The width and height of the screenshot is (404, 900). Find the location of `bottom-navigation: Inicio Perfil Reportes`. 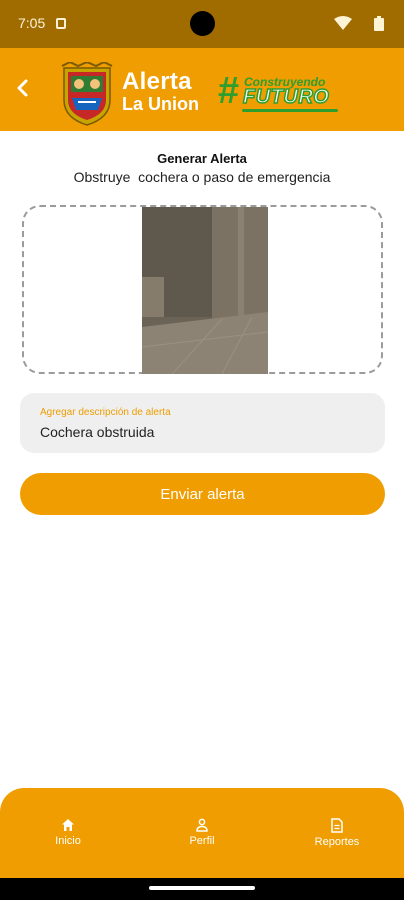

bottom-navigation: Inicio Perfil Reportes is located at coordinates (202, 833).